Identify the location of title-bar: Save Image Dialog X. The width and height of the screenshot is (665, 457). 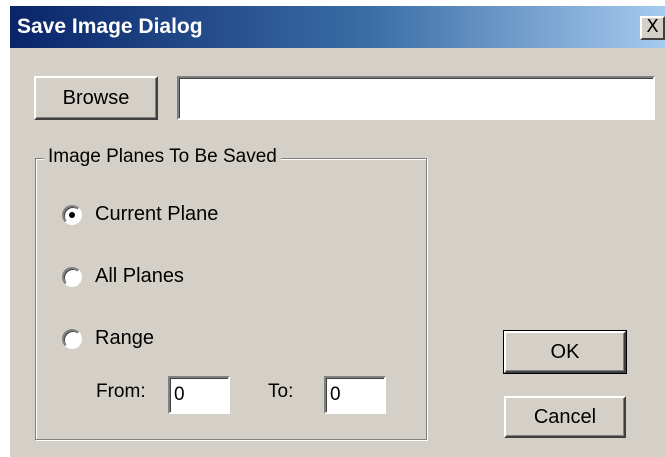
(337, 27).